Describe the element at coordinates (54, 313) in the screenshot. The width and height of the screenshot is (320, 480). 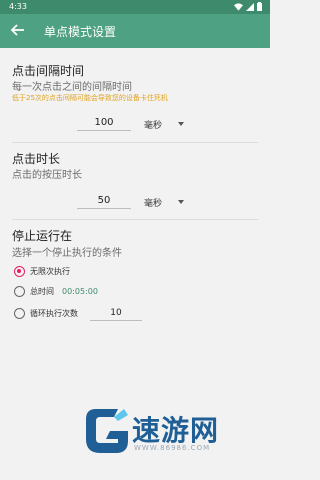
I see `radio-label: 循环执行次数` at that location.